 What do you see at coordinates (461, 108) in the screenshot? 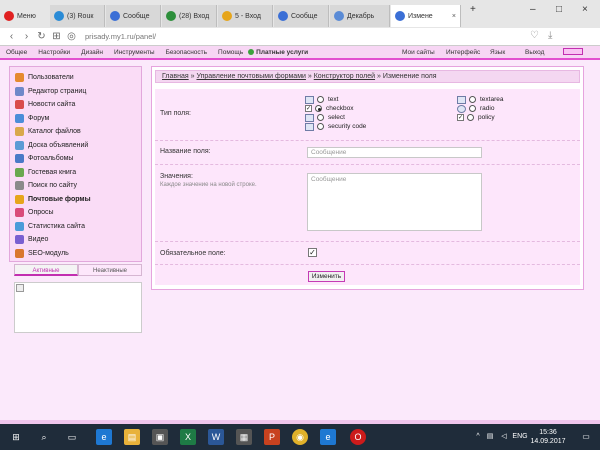
I see `radio-type-icon` at bounding box center [461, 108].